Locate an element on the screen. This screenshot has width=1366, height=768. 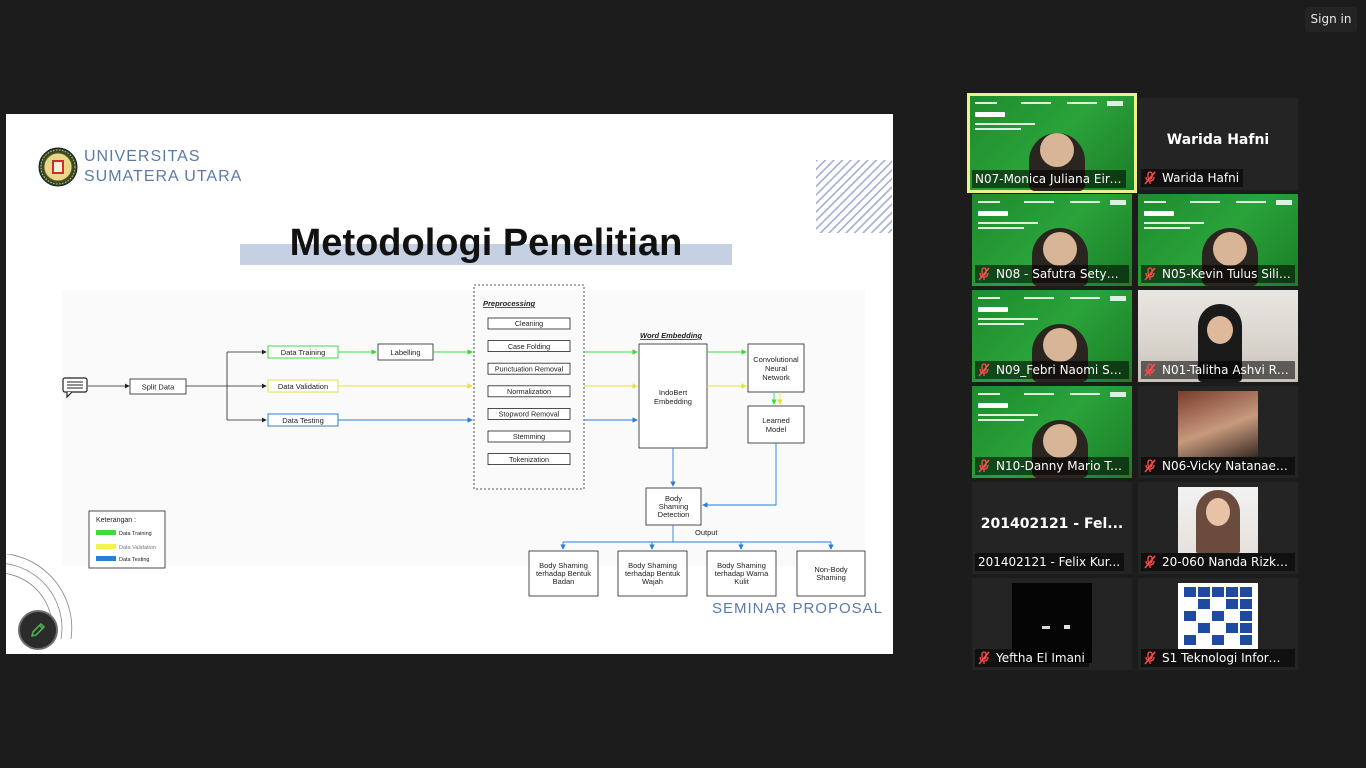
legend-swatch-training is located at coordinates (106, 532).